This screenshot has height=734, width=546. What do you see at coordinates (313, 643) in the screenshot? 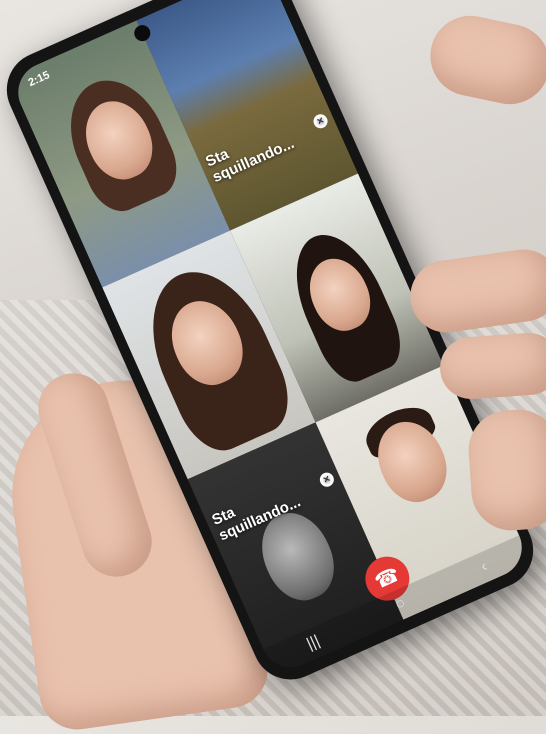
I see `recents-button: |||` at bounding box center [313, 643].